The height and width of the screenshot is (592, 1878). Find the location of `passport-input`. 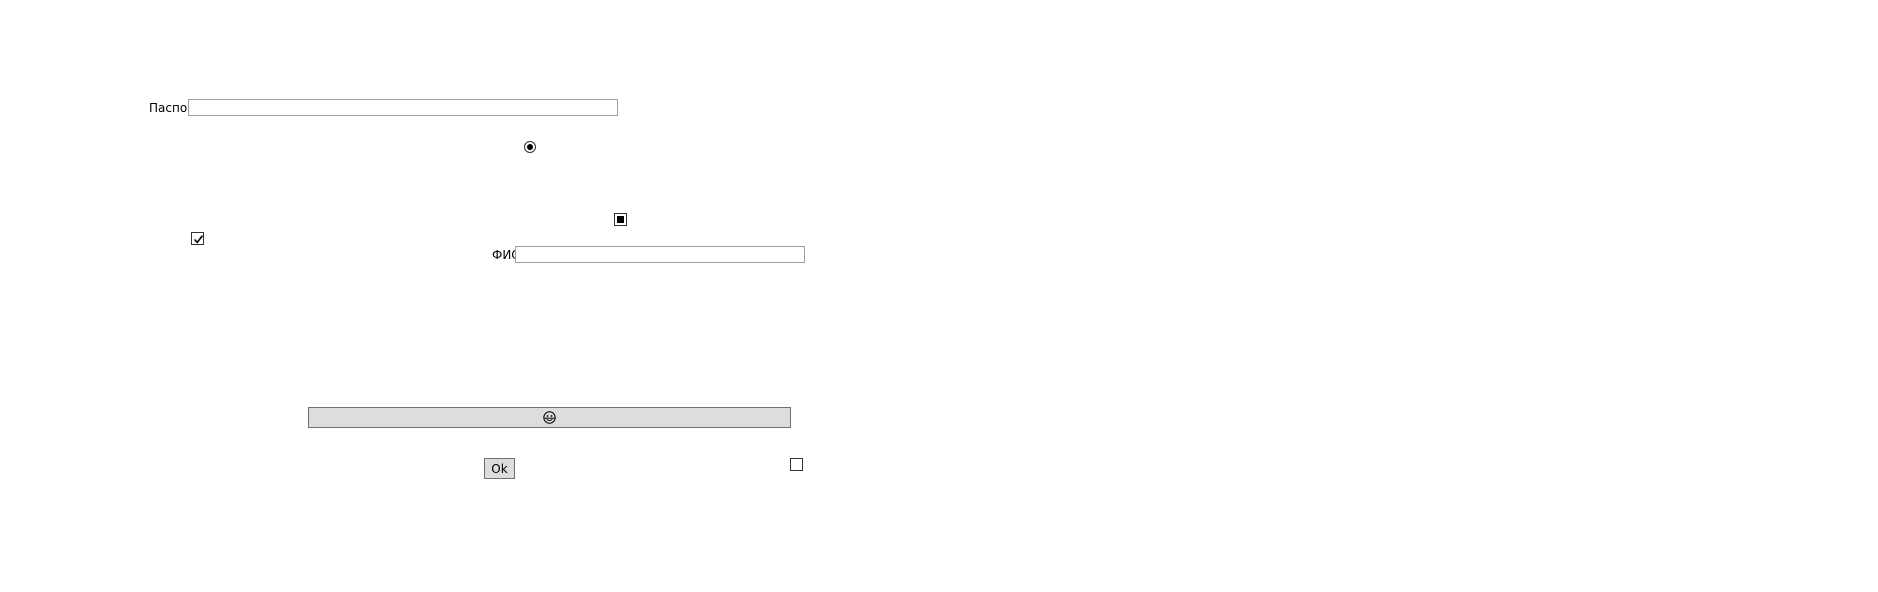

passport-input is located at coordinates (403, 107).